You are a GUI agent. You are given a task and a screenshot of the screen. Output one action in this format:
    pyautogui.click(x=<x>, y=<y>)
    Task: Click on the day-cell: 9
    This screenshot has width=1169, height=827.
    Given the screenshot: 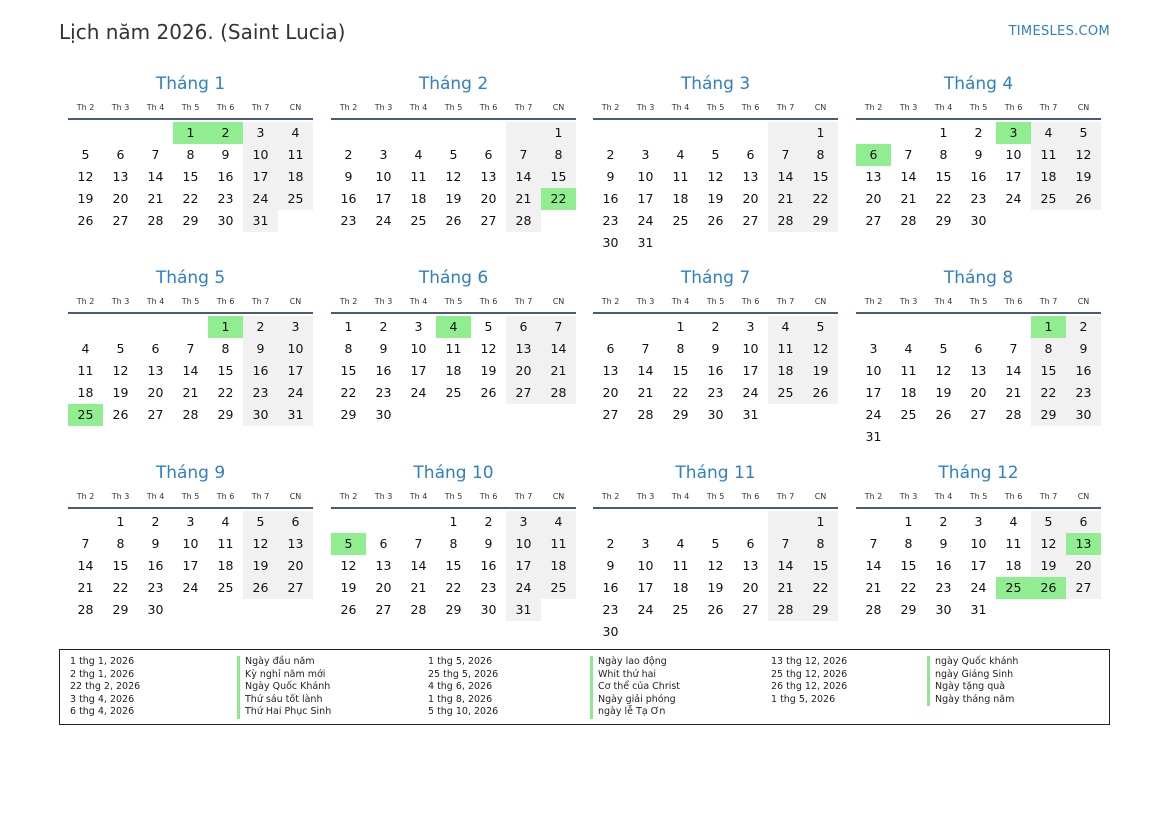 What is the action you would take?
    pyautogui.click(x=610, y=566)
    